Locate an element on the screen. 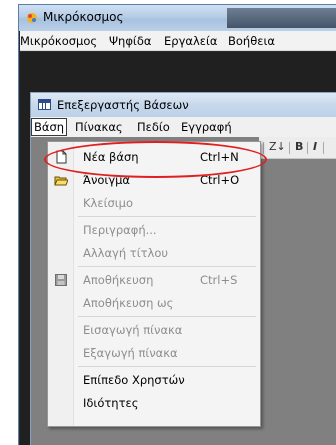 The image size is (336, 445). menu-item-label: Εξαγωγή πίνακα is located at coordinates (130, 353).